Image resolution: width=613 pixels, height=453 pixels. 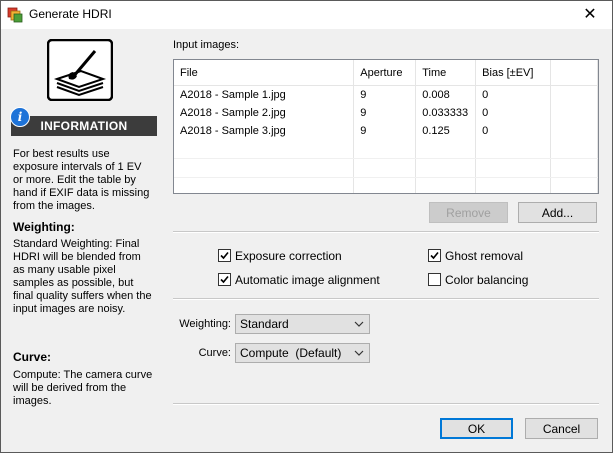 I want to click on column-header-time: Time, so click(x=446, y=73).